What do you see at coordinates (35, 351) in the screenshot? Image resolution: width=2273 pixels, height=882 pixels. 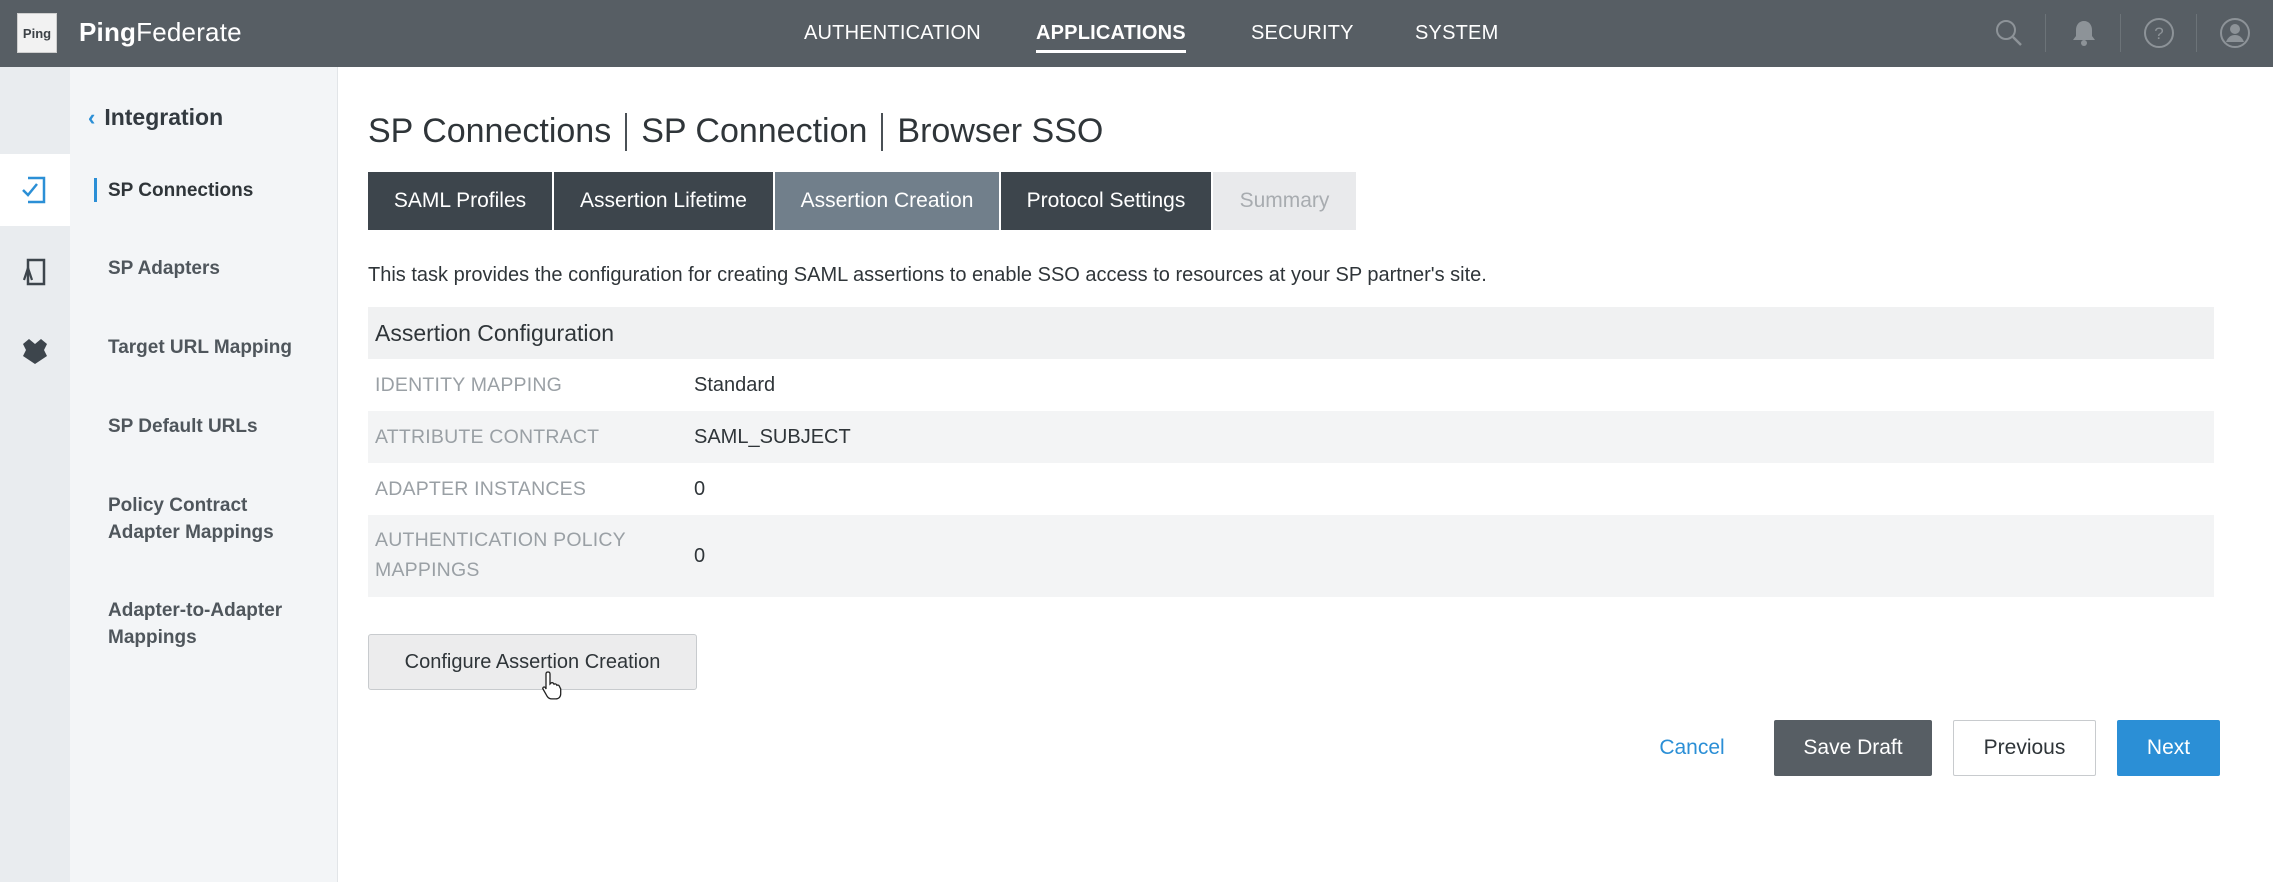 I see `idp-icon` at bounding box center [35, 351].